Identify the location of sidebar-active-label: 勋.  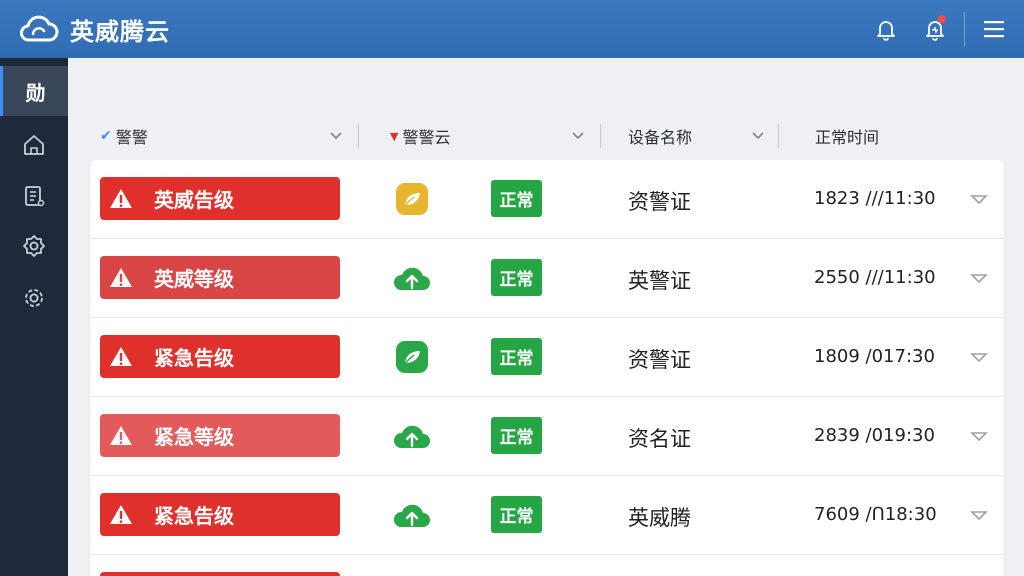
(35, 92).